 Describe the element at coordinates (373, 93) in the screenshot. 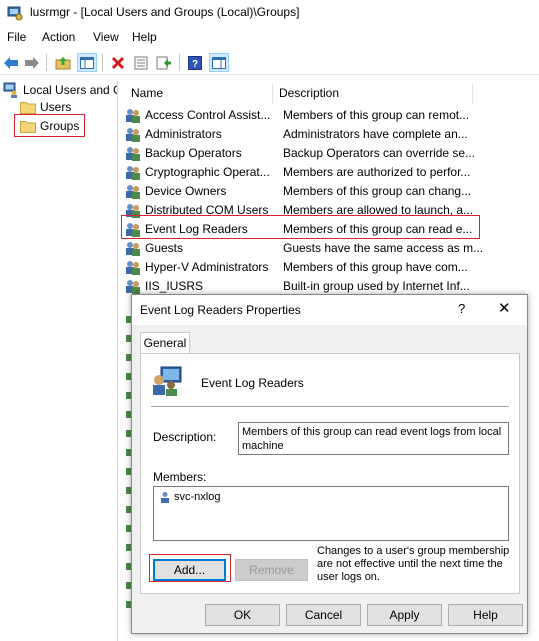

I see `column-header-description: Description` at that location.